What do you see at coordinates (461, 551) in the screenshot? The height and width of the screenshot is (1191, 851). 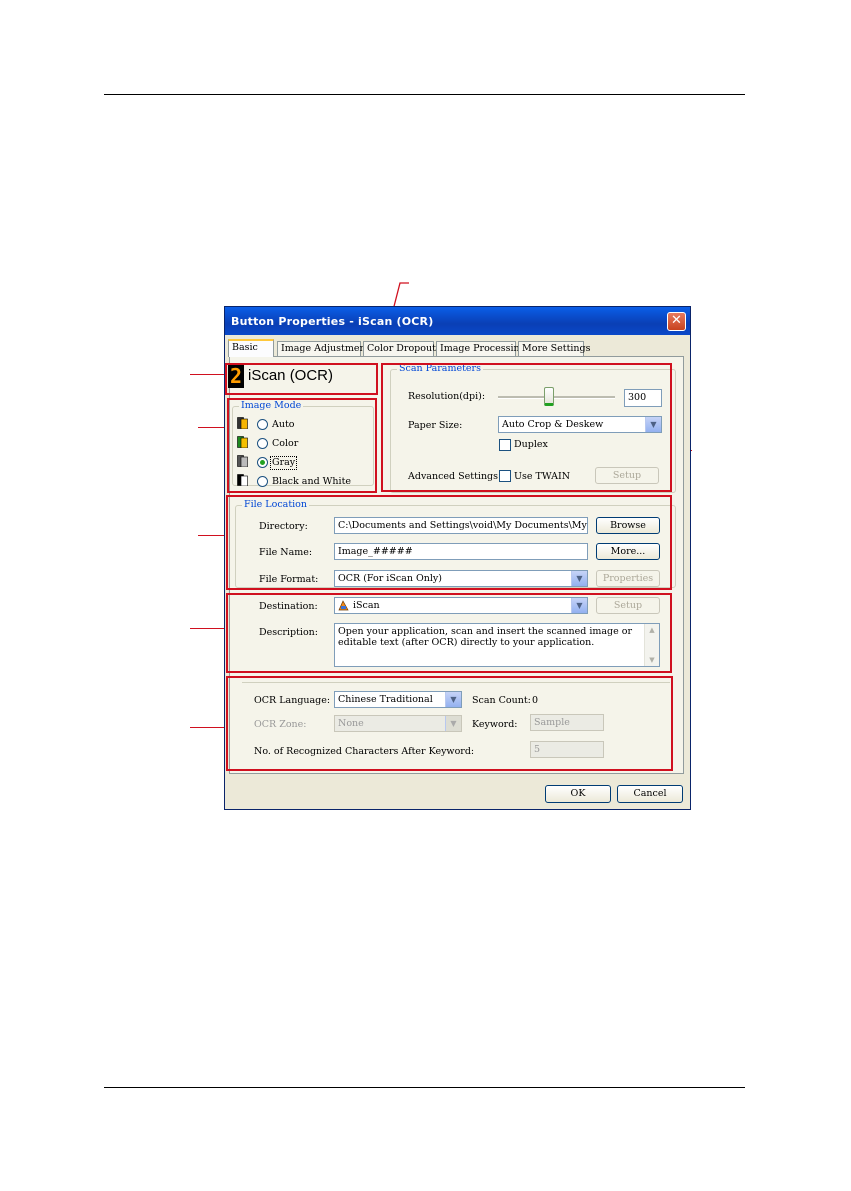 I see `file-name-input: Image_#####` at bounding box center [461, 551].